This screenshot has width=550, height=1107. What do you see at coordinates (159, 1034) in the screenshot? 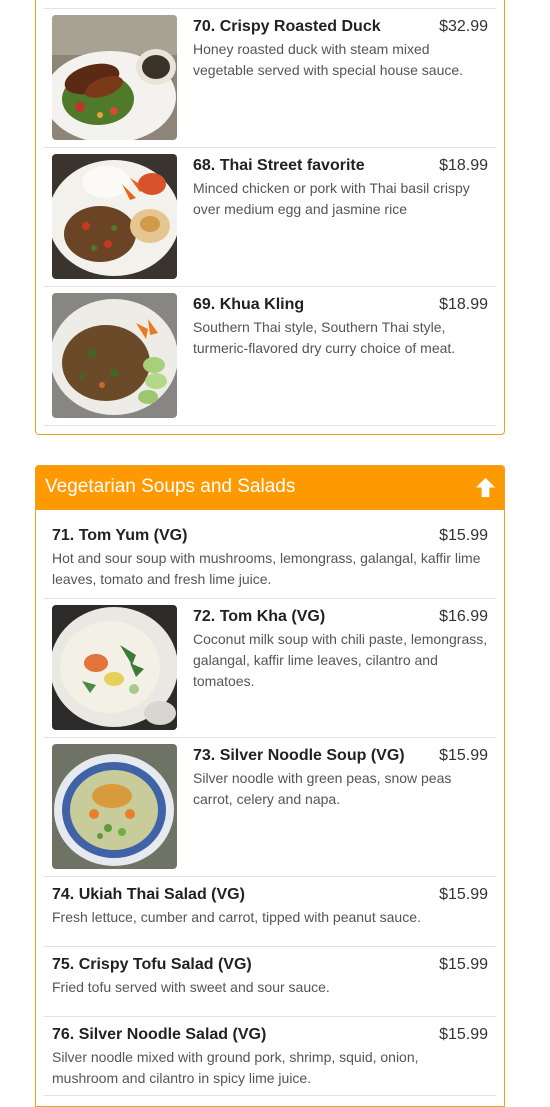
I see `item-name: 76. Silver Noodle Salad (VG)` at bounding box center [159, 1034].